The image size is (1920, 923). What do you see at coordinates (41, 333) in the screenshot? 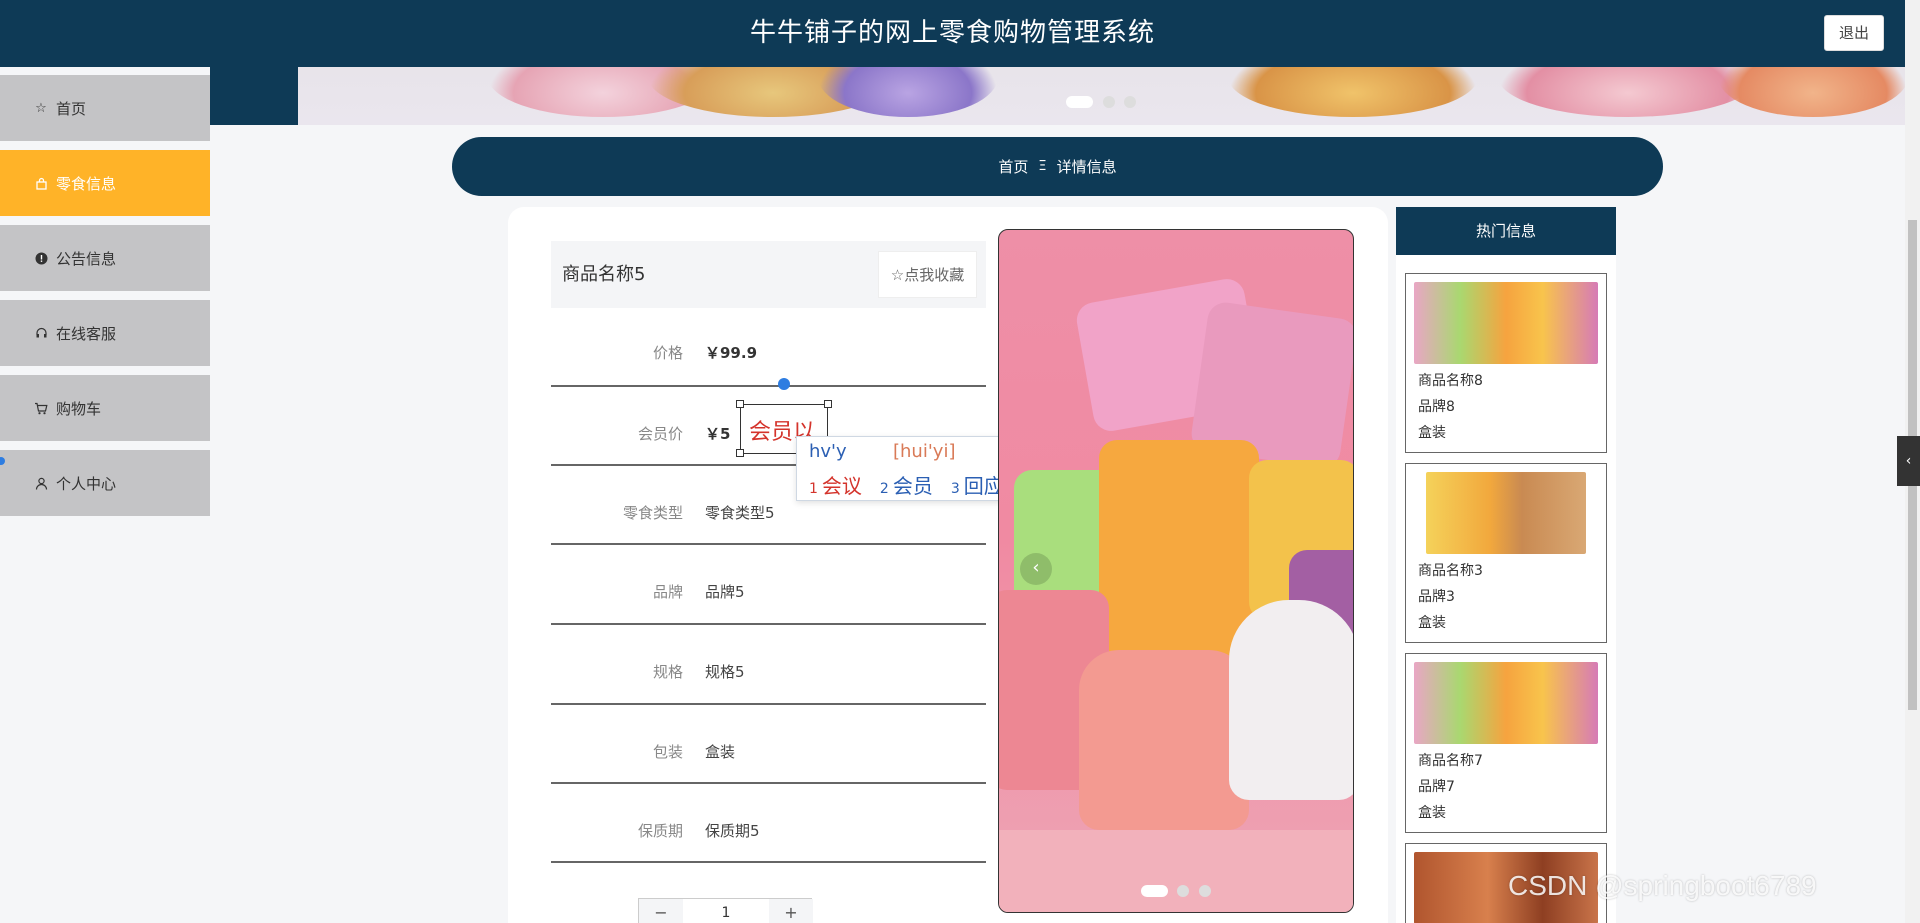
I see `headset-icon` at bounding box center [41, 333].